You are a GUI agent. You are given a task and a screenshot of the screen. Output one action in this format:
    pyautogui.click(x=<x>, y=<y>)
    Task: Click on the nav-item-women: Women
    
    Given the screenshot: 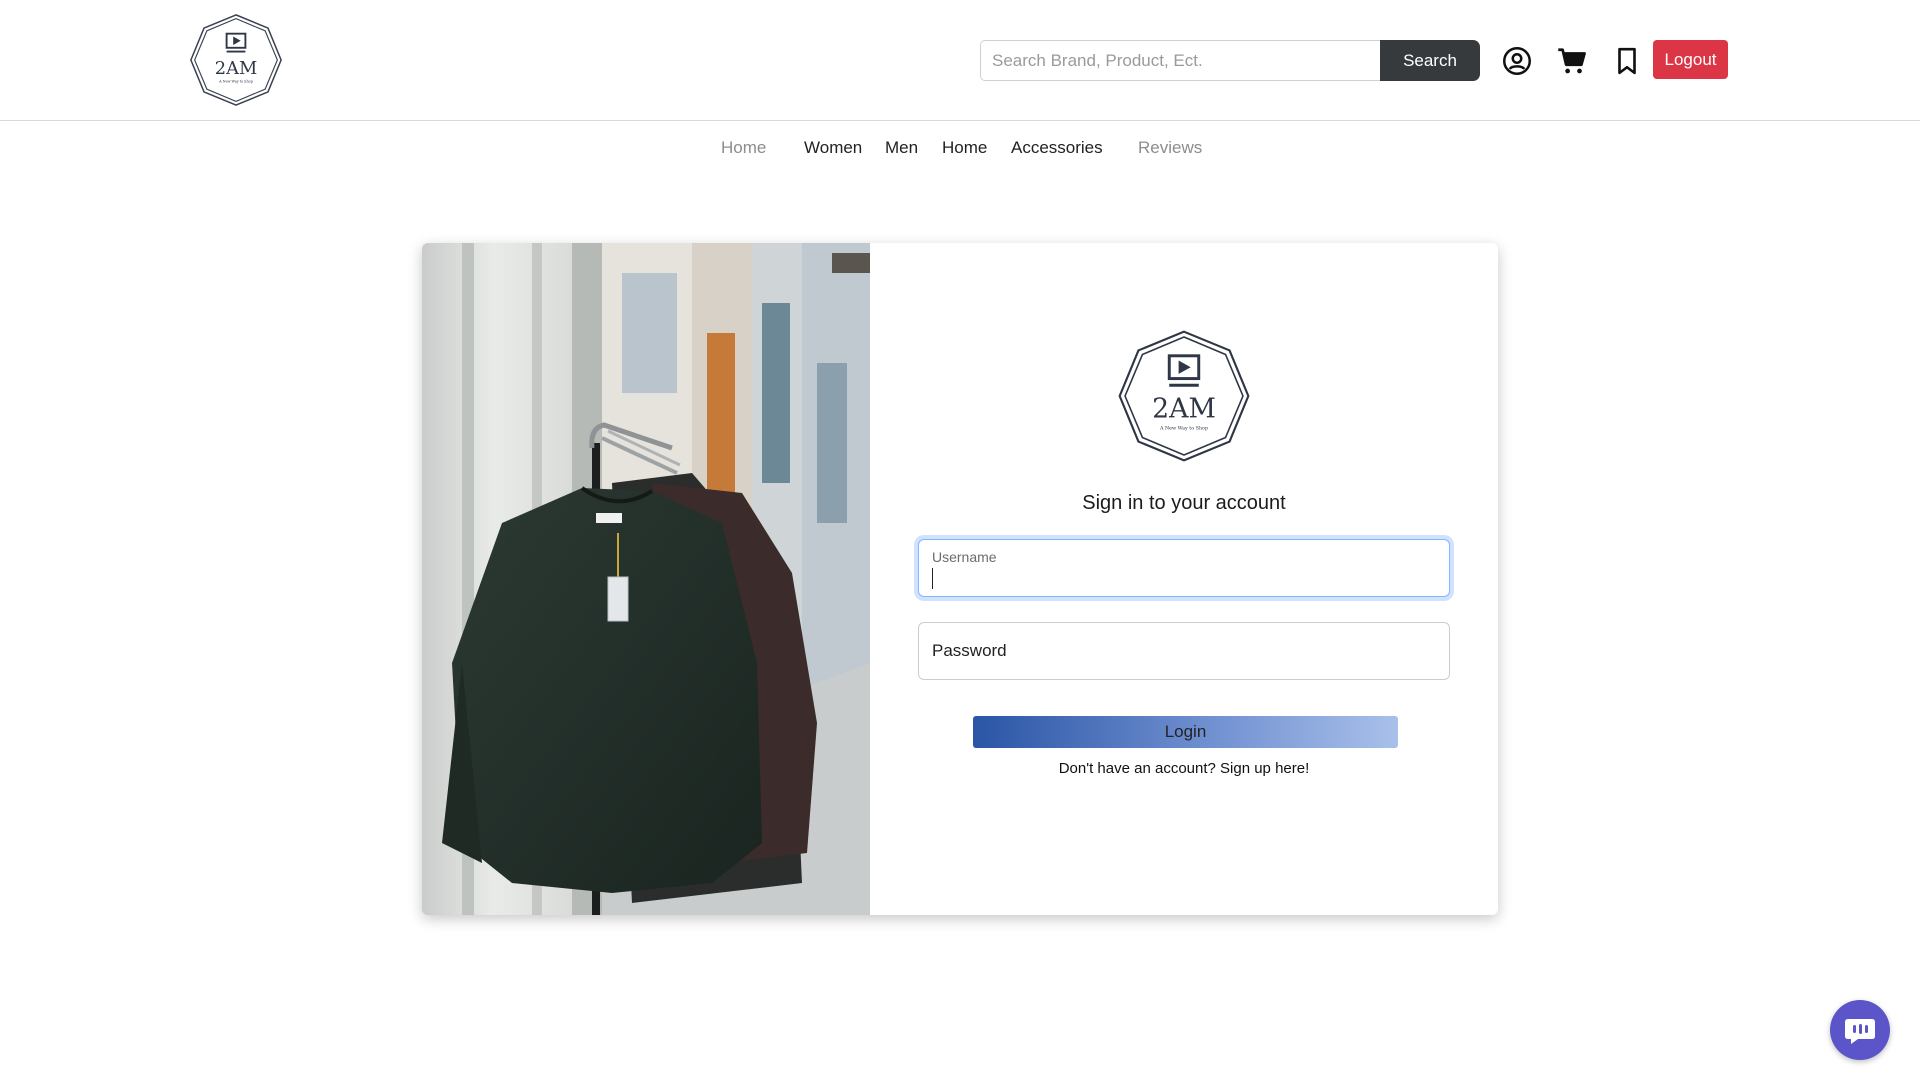 What is the action you would take?
    pyautogui.click(x=833, y=148)
    